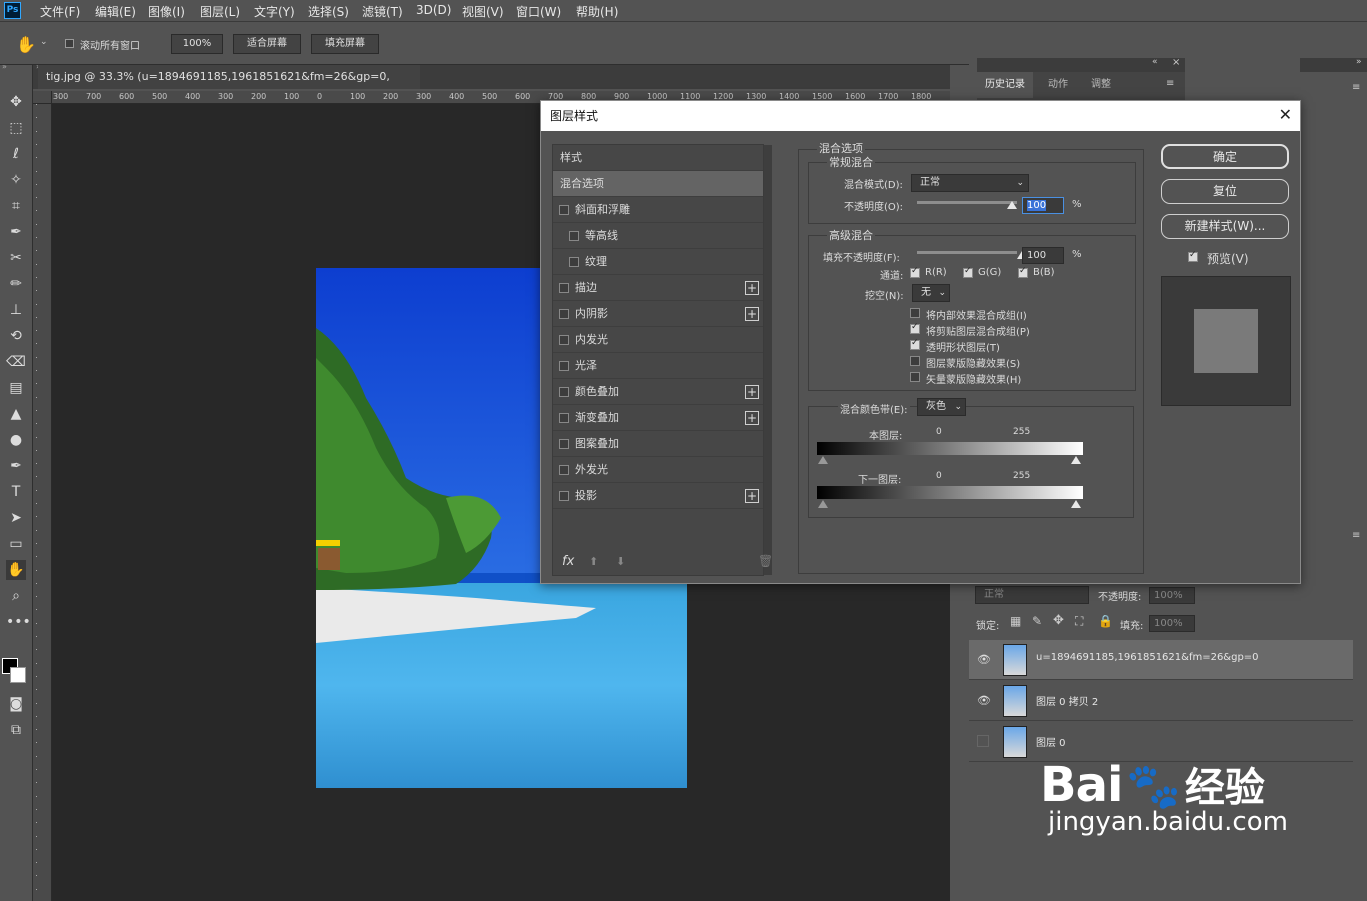  What do you see at coordinates (620, 561) in the screenshot?
I see `move-down-icon: ⬇` at bounding box center [620, 561].